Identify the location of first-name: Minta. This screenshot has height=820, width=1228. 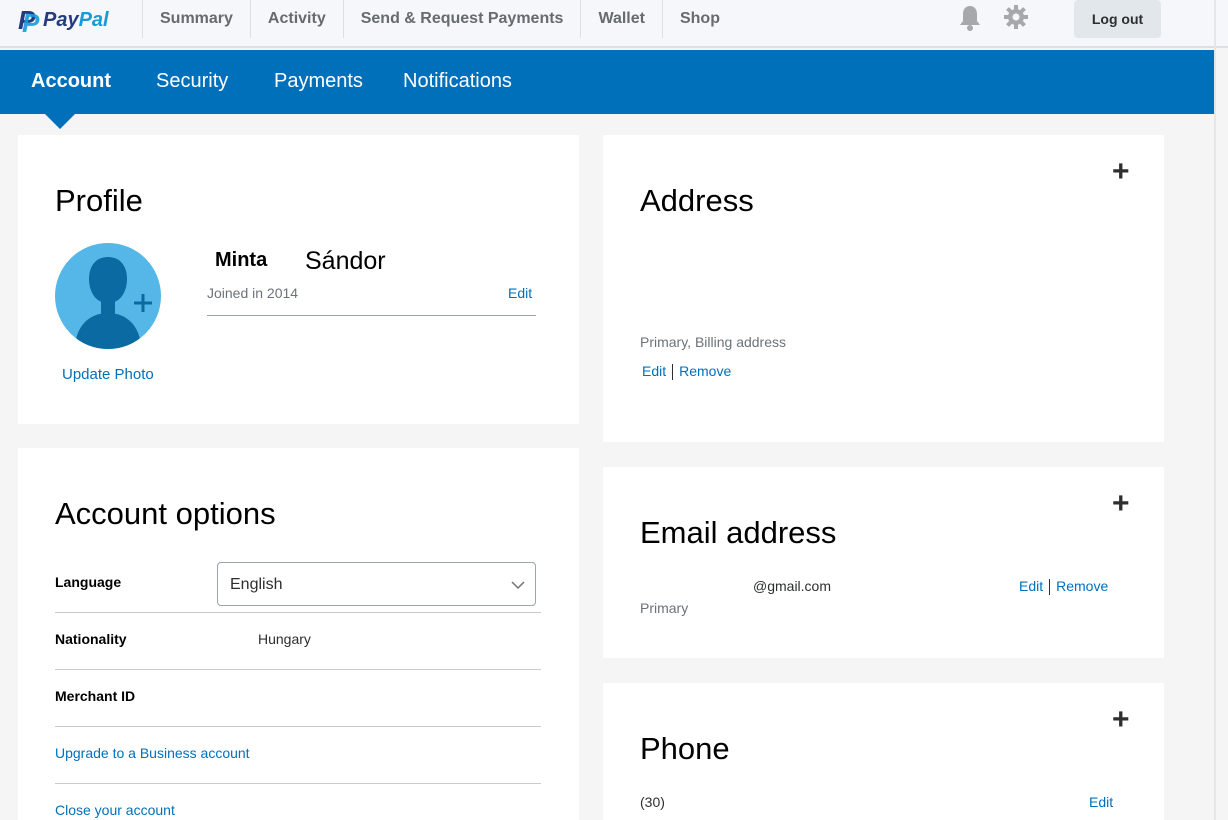
(241, 260).